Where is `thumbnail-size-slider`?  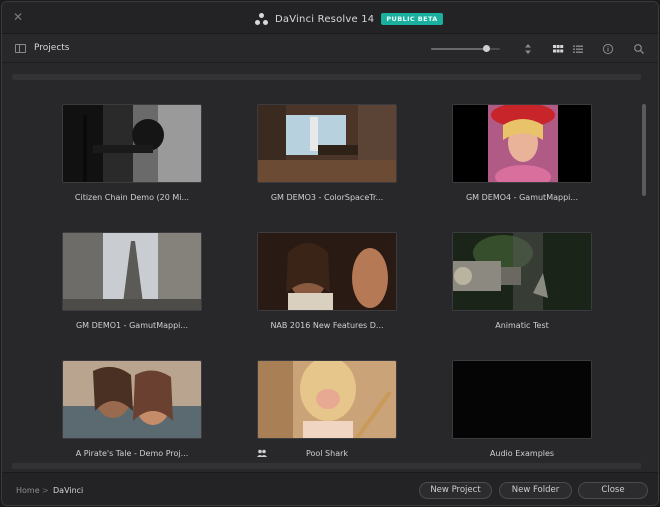
thumbnail-size-slider is located at coordinates (465, 48).